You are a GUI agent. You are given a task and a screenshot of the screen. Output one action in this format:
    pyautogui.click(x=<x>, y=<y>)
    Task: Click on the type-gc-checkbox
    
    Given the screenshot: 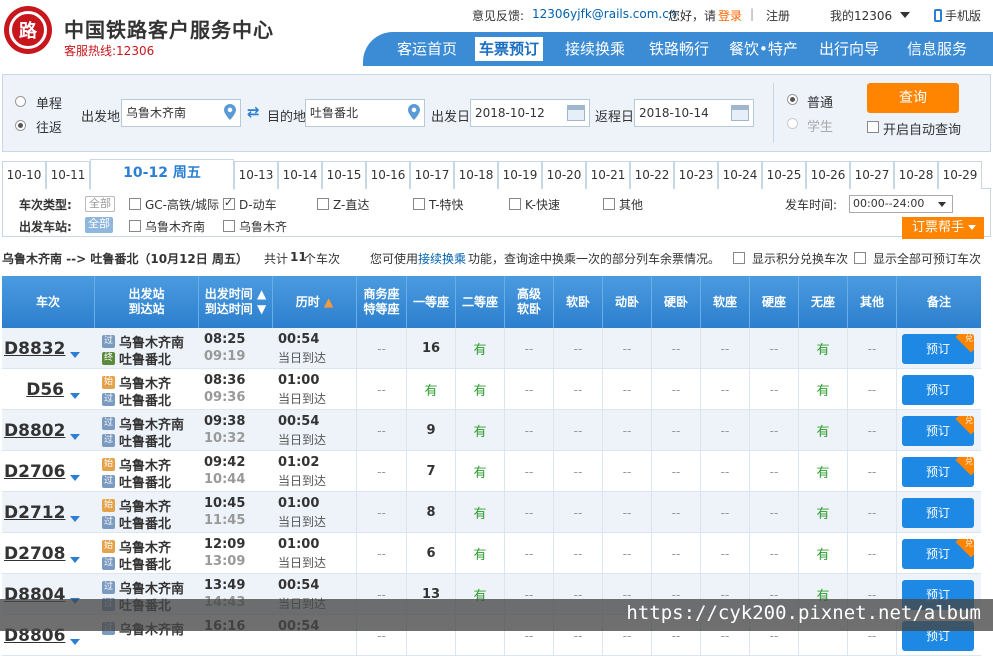 What is the action you would take?
    pyautogui.click(x=135, y=204)
    